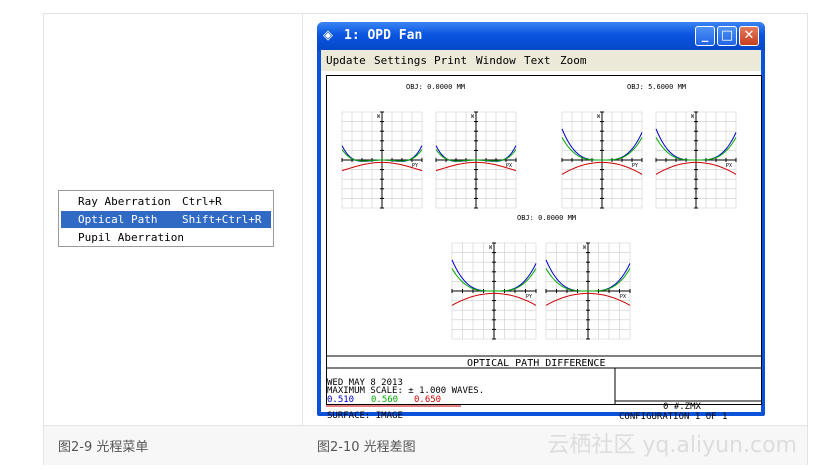 The height and width of the screenshot is (470, 827). What do you see at coordinates (428, 400) in the screenshot?
I see `wavelength-red: 0.650` at bounding box center [428, 400].